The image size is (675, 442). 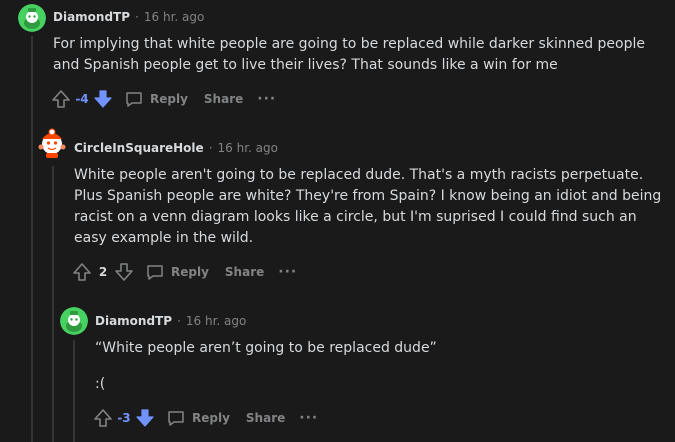 I want to click on comment-actions: -3 Reply Share ···, so click(x=205, y=418).